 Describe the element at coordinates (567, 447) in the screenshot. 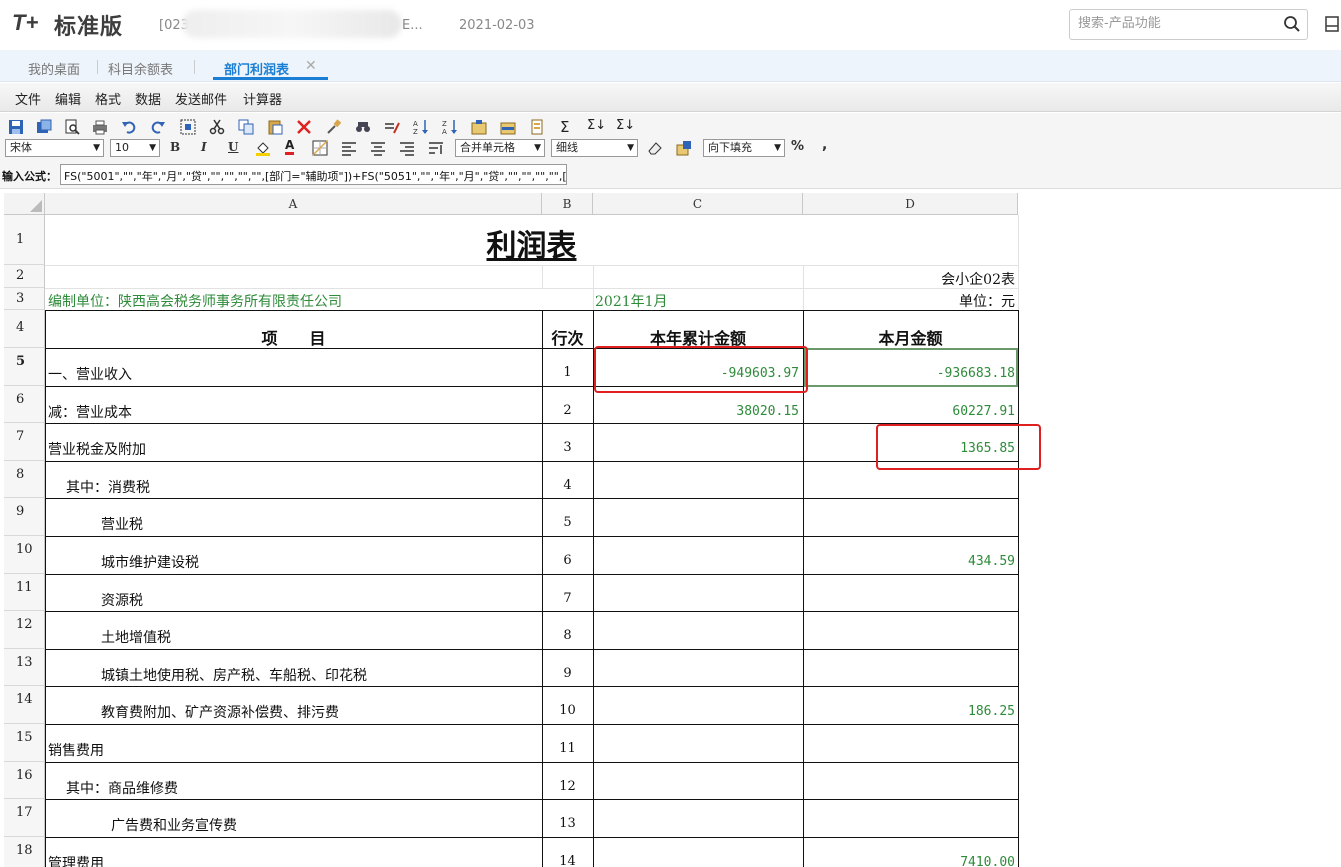

I see `row-line-number: 3` at that location.